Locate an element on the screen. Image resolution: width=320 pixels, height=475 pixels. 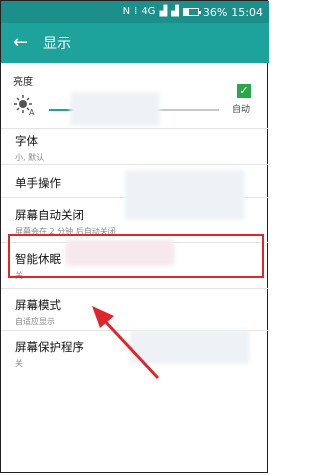
brightness-auto-icon: A is located at coordinates (24, 105).